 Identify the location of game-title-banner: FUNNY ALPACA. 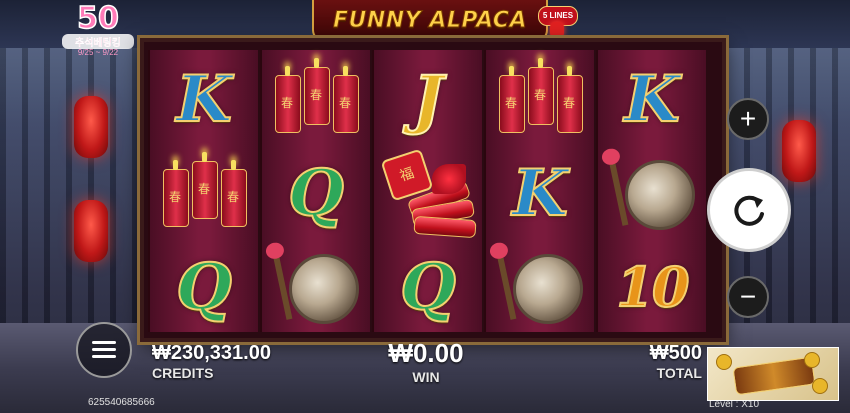
(430, 21).